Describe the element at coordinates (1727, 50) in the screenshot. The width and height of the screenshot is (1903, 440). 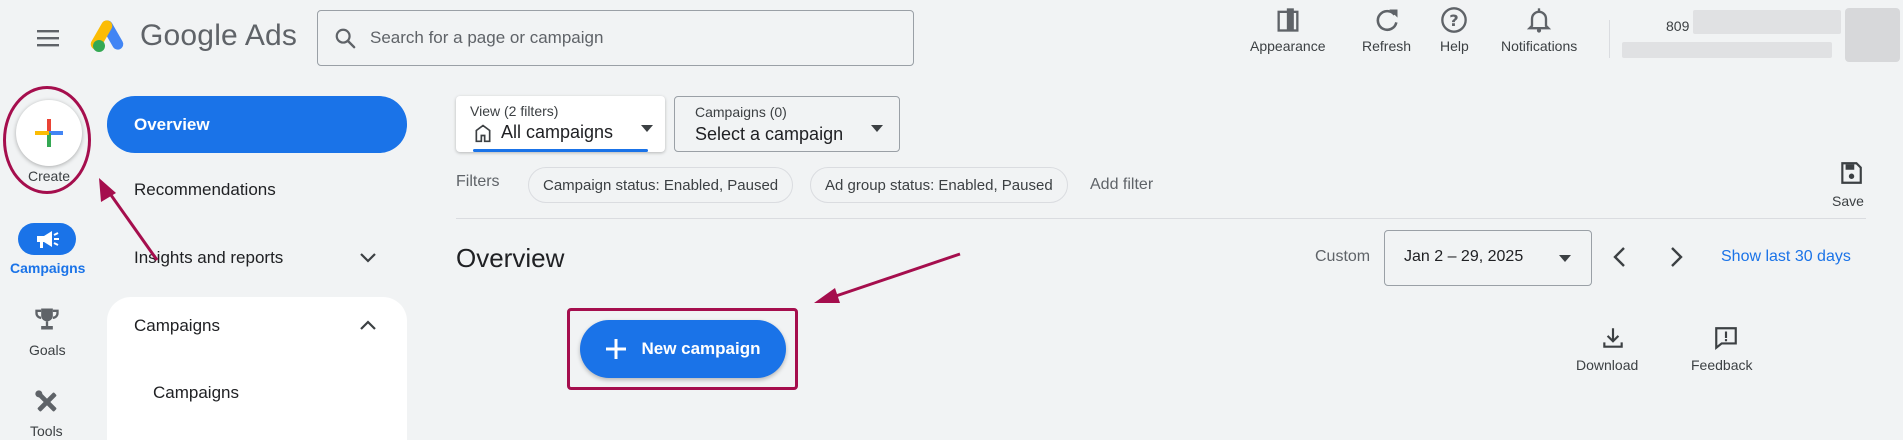
I see `redacted-account-email` at that location.